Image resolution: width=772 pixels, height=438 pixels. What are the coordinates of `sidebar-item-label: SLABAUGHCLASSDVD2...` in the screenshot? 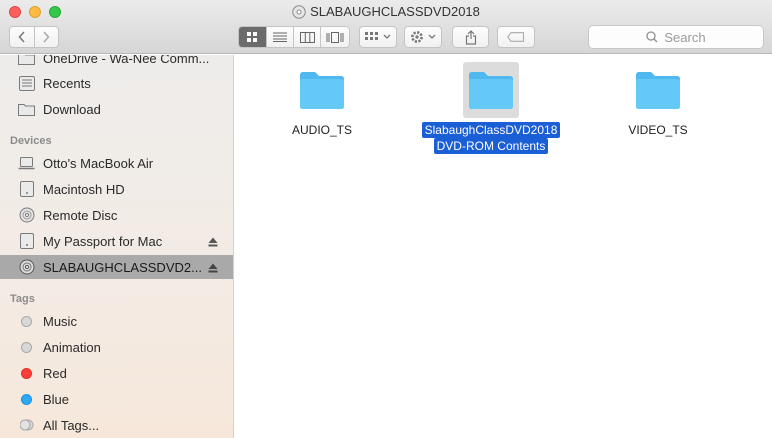 It's located at (122, 267).